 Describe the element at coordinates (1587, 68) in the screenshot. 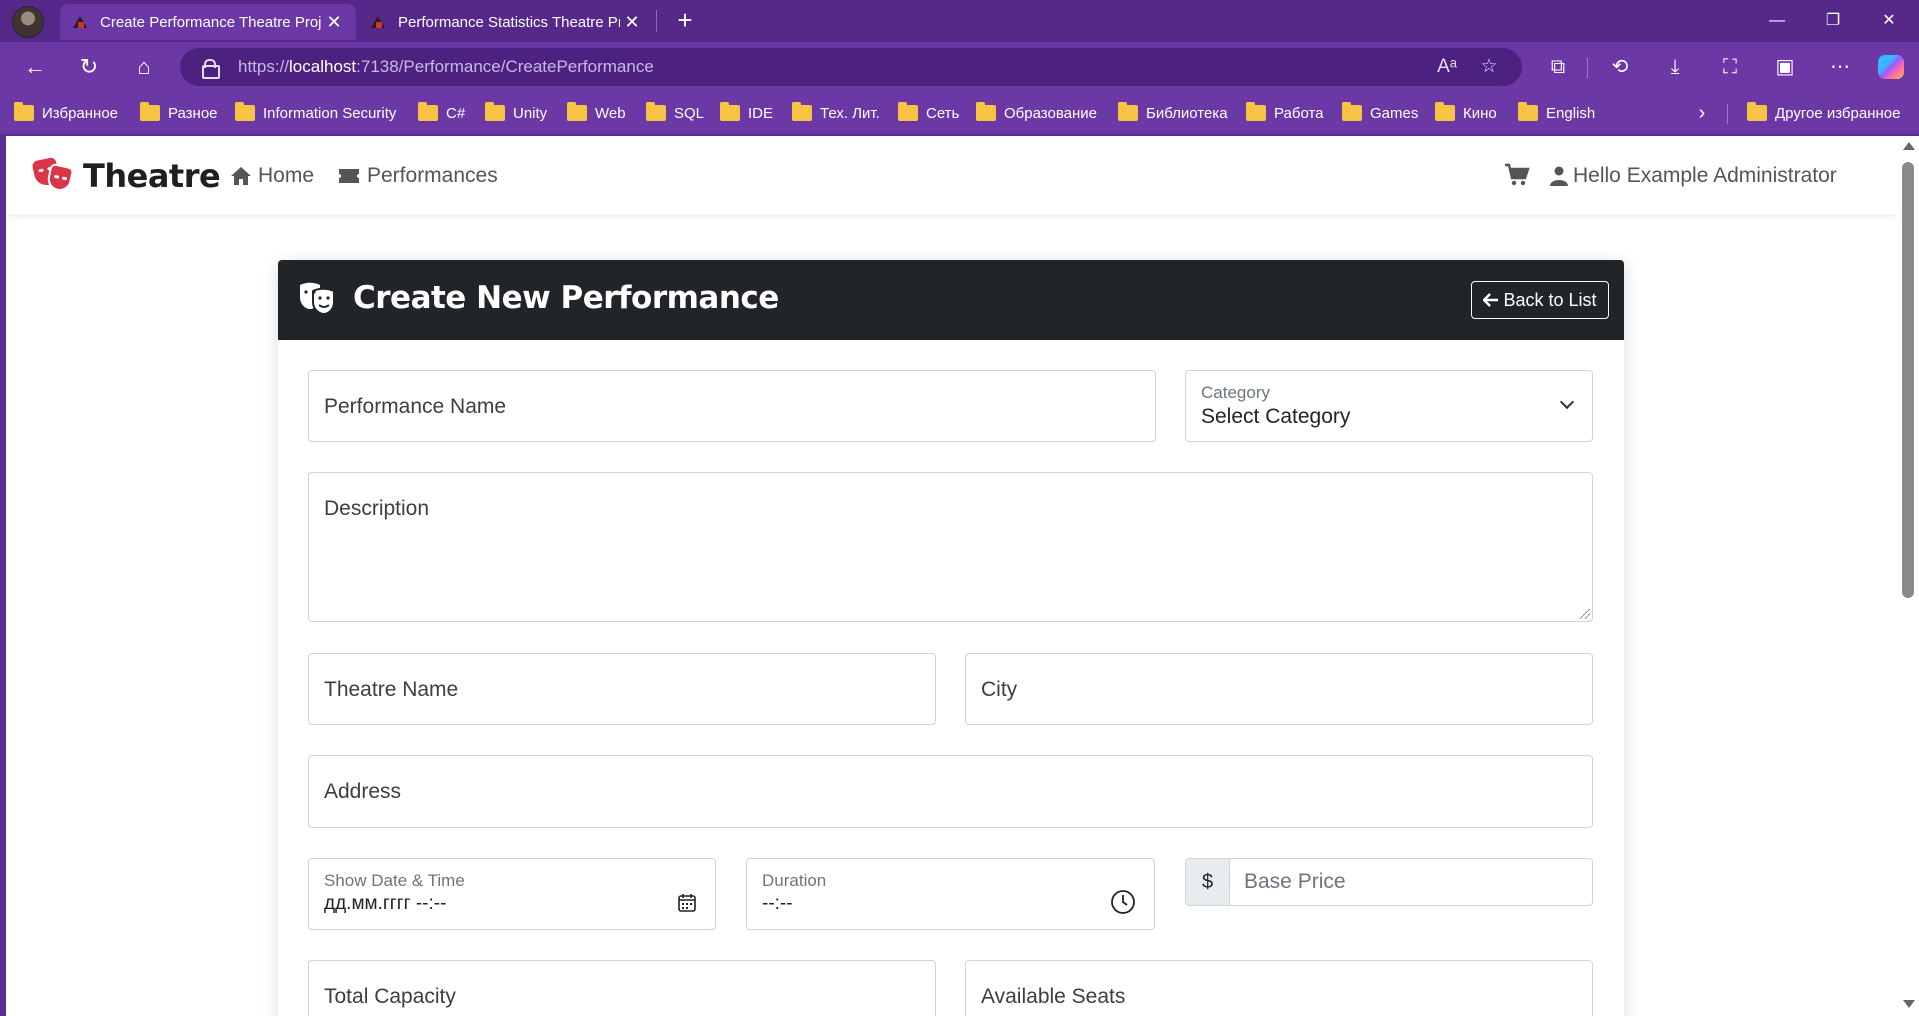

I see `toolbar-divider` at that location.